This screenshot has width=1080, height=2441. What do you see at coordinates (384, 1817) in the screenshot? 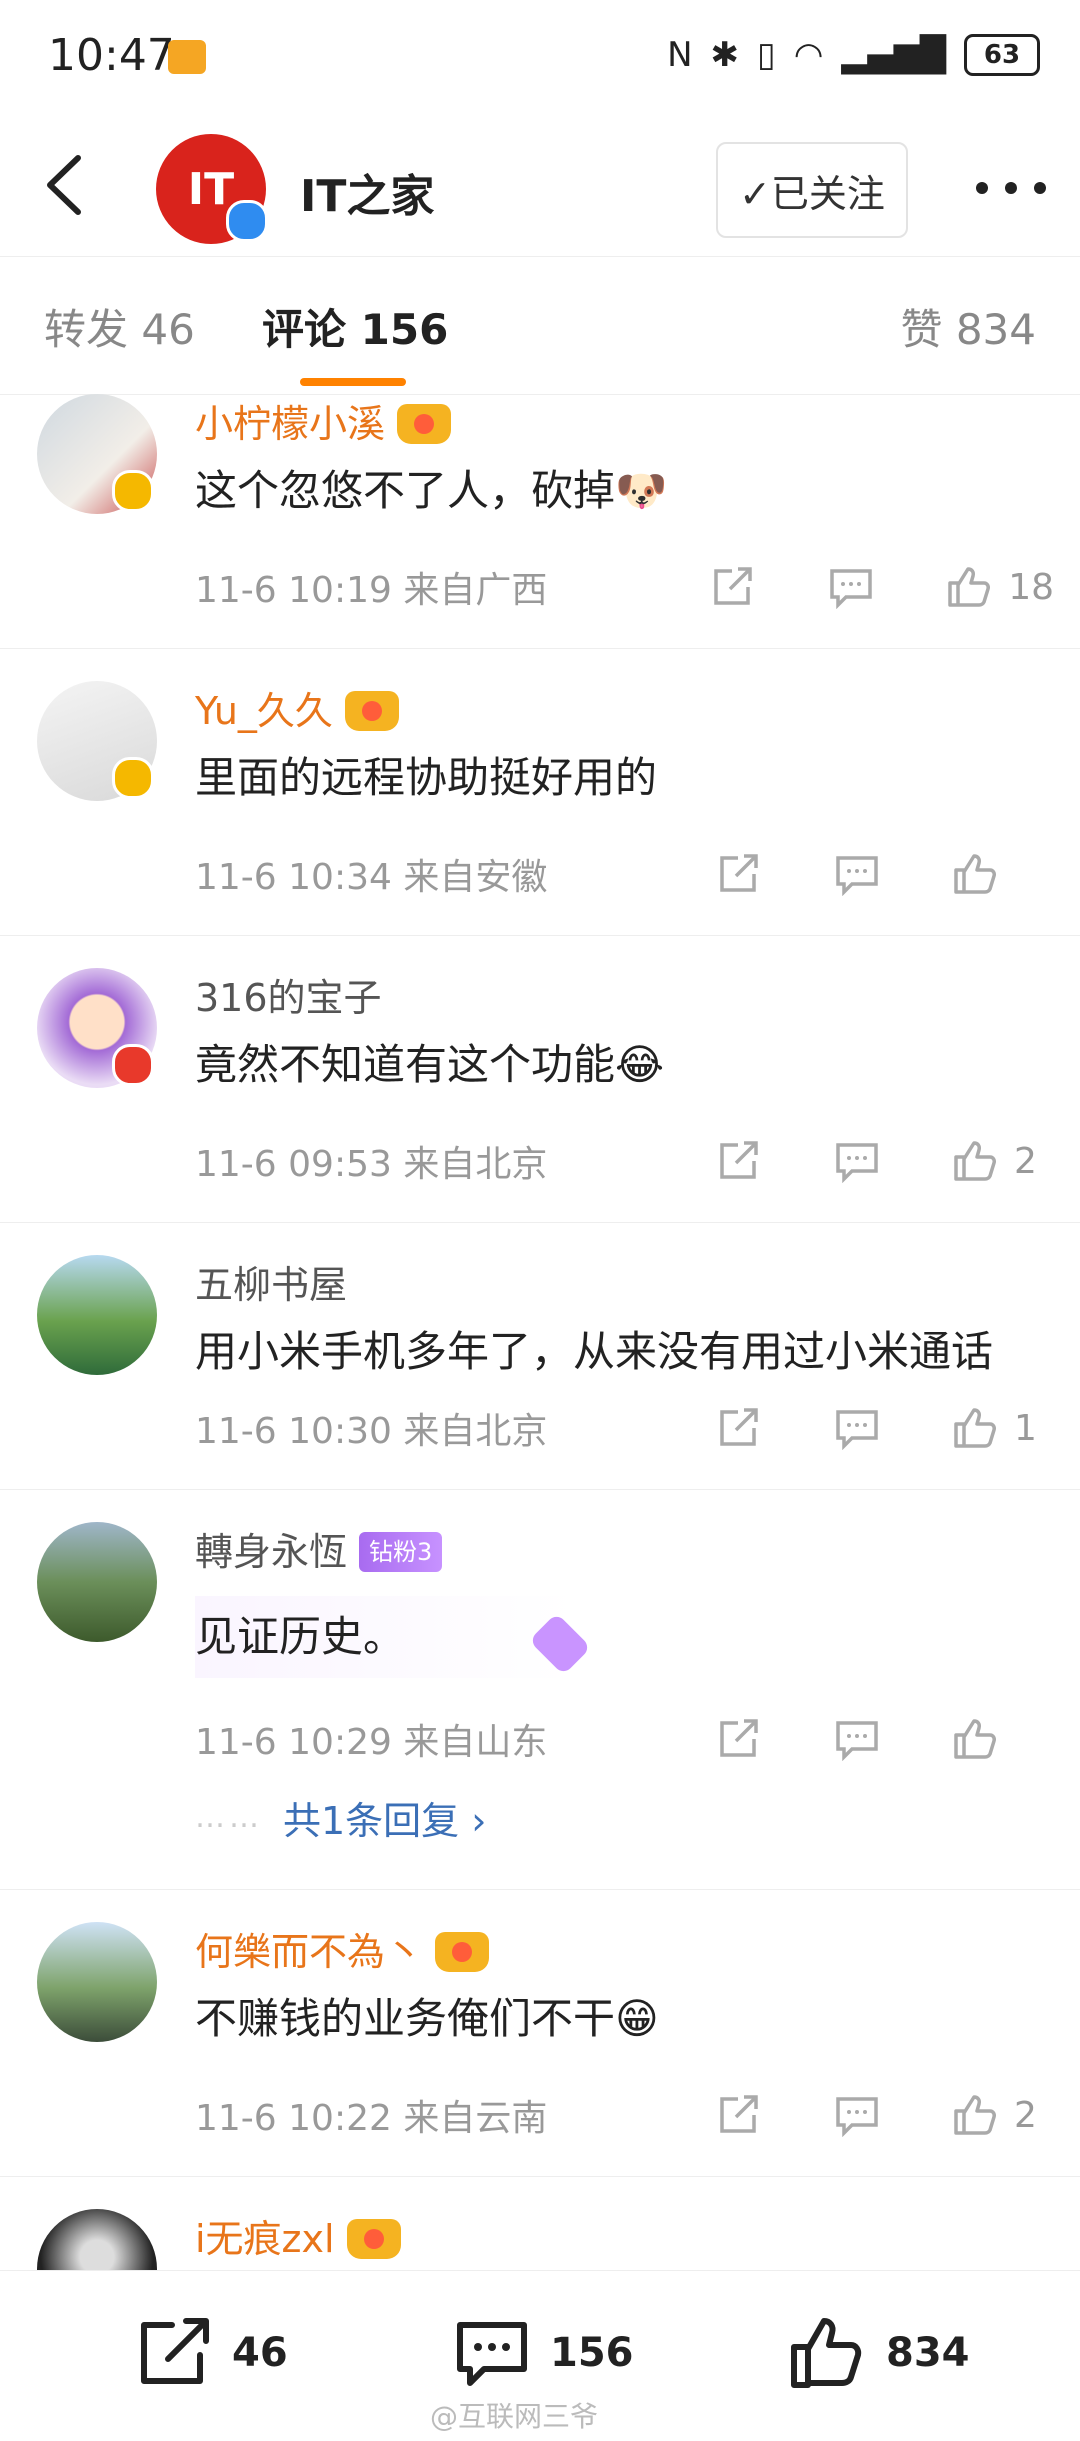
I see `replies-label: 共1条回复 ›` at bounding box center [384, 1817].